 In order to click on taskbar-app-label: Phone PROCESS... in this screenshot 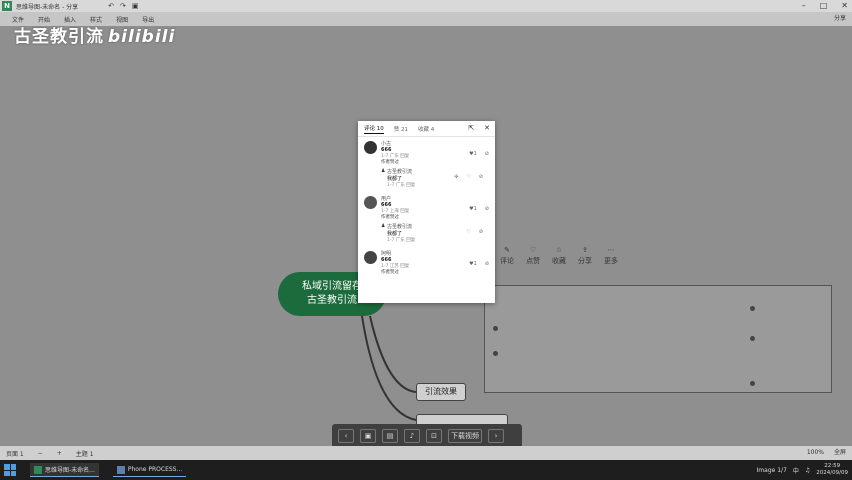, I will do `click(155, 469)`.